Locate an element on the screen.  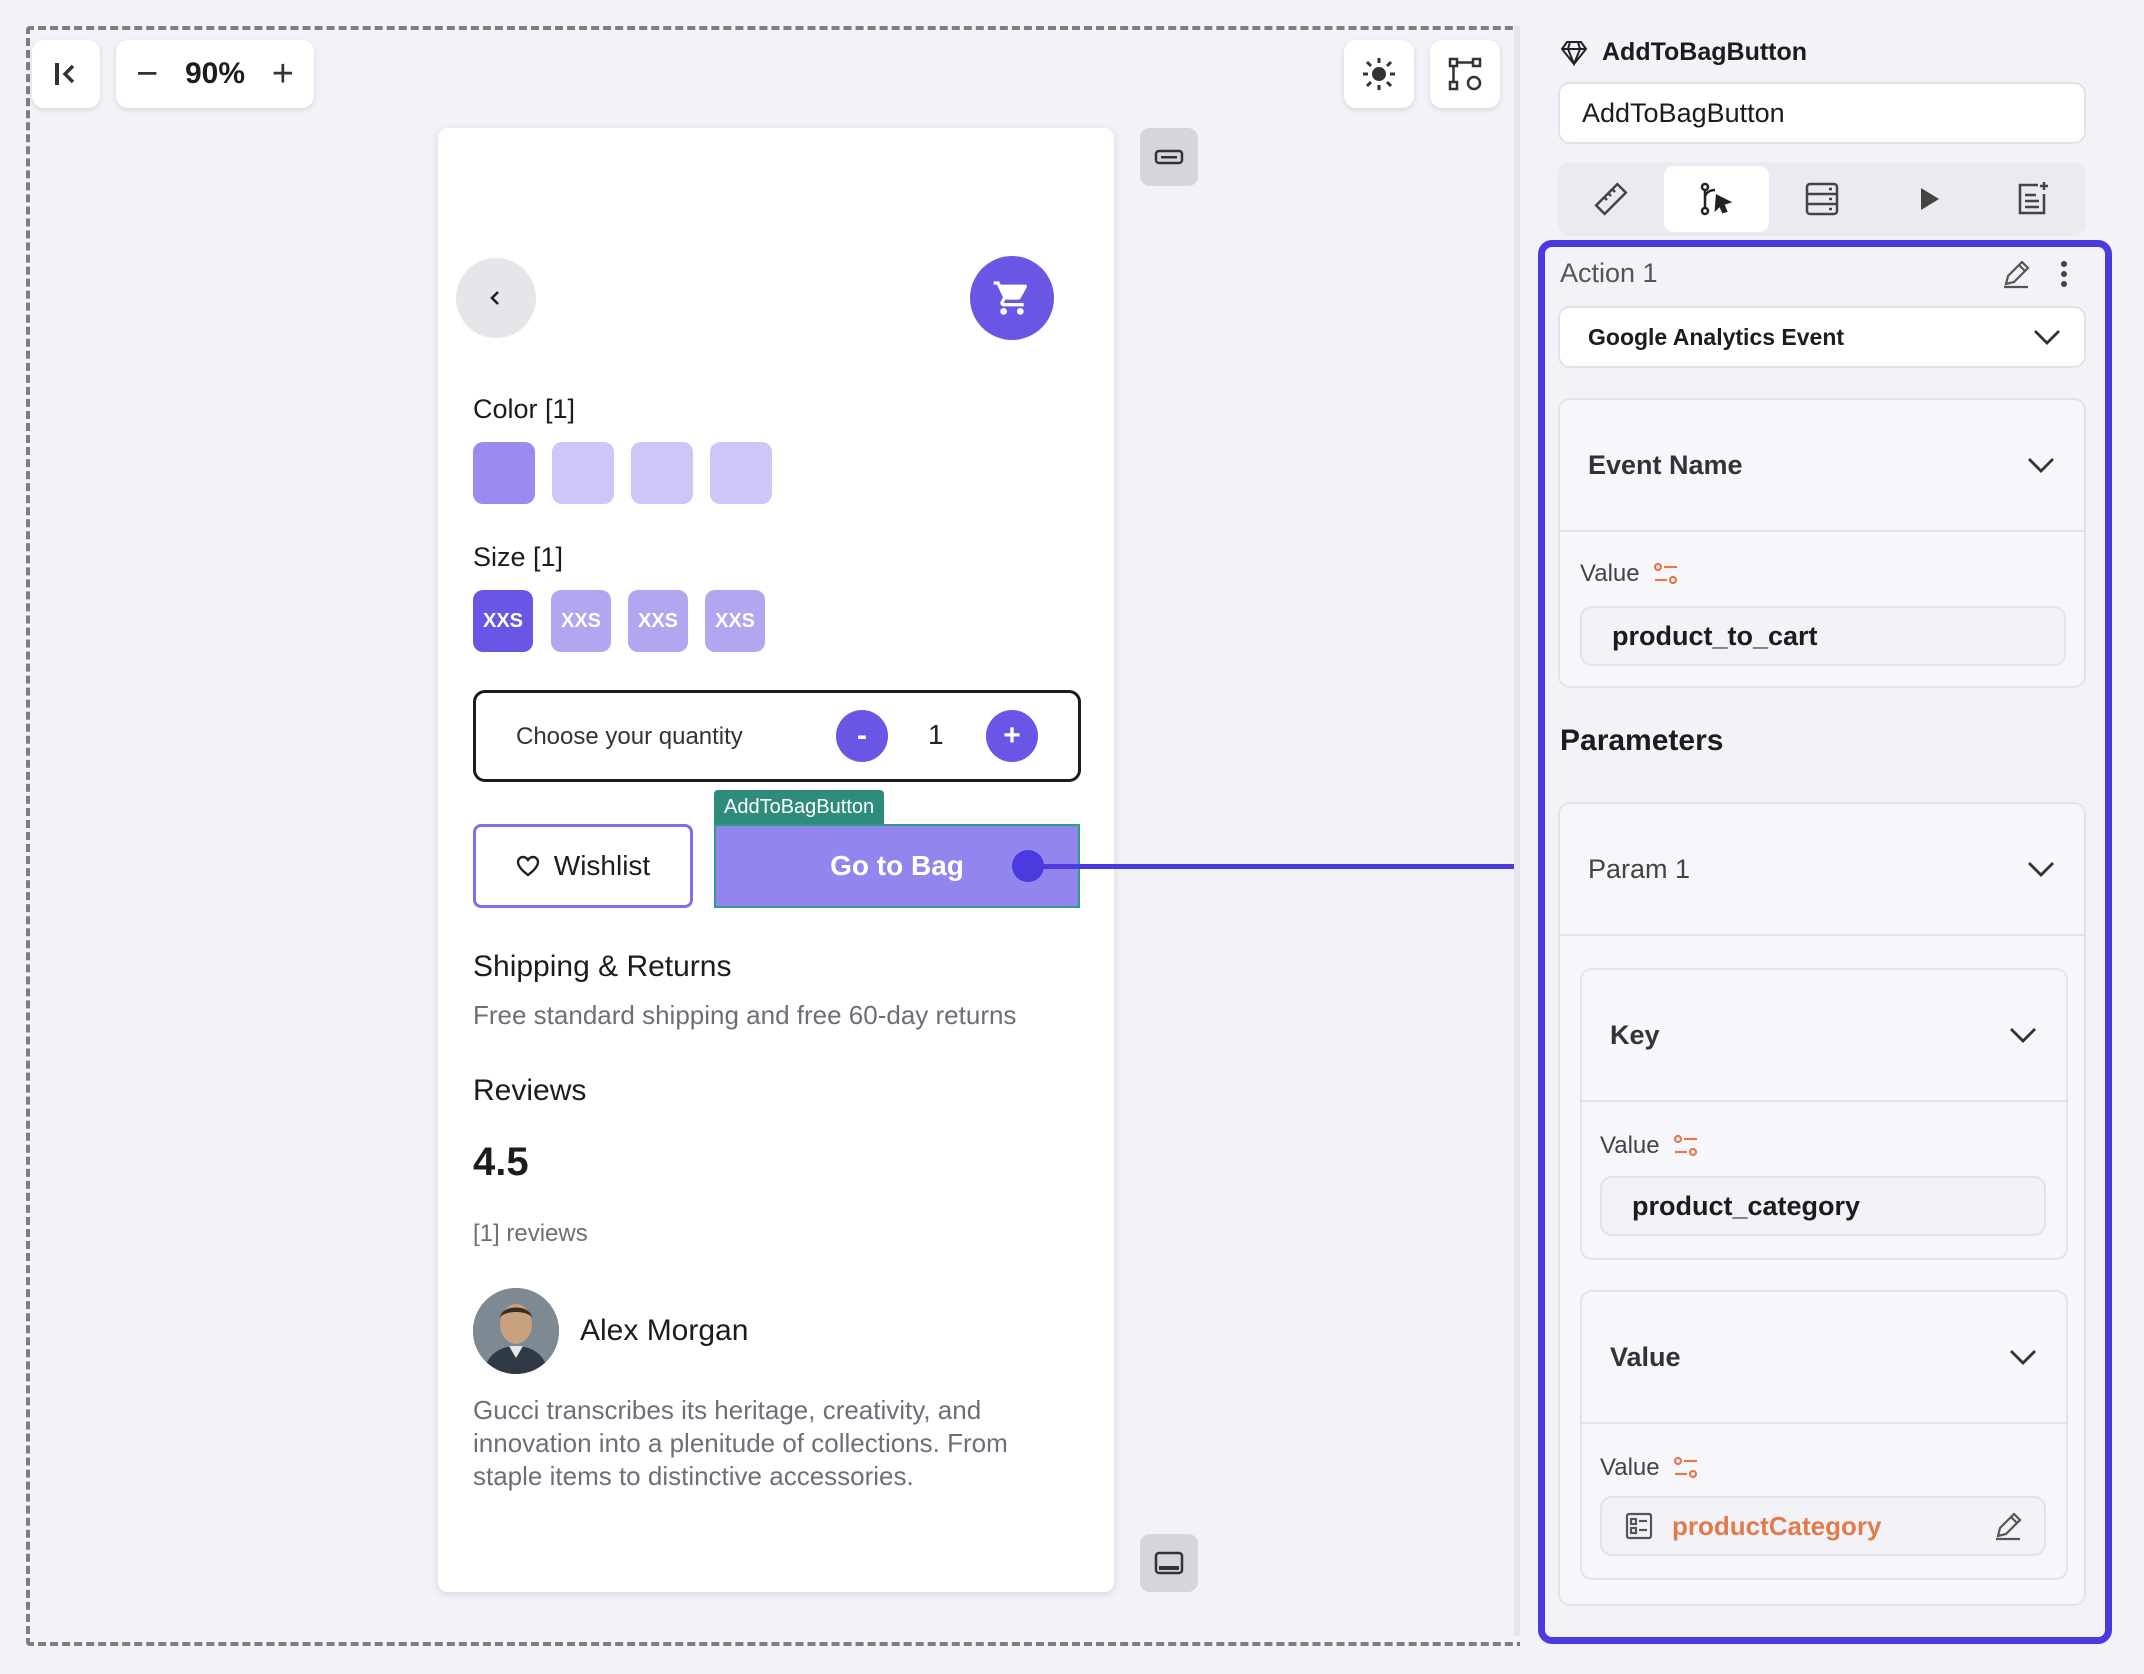
size-chip-selected: XXS is located at coordinates (503, 621).